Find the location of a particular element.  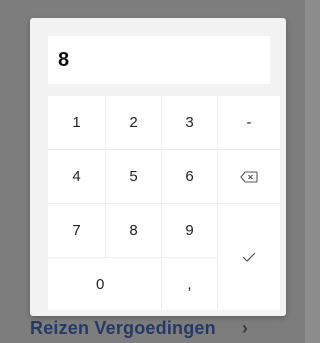

key-0: 0 is located at coordinates (105, 284).